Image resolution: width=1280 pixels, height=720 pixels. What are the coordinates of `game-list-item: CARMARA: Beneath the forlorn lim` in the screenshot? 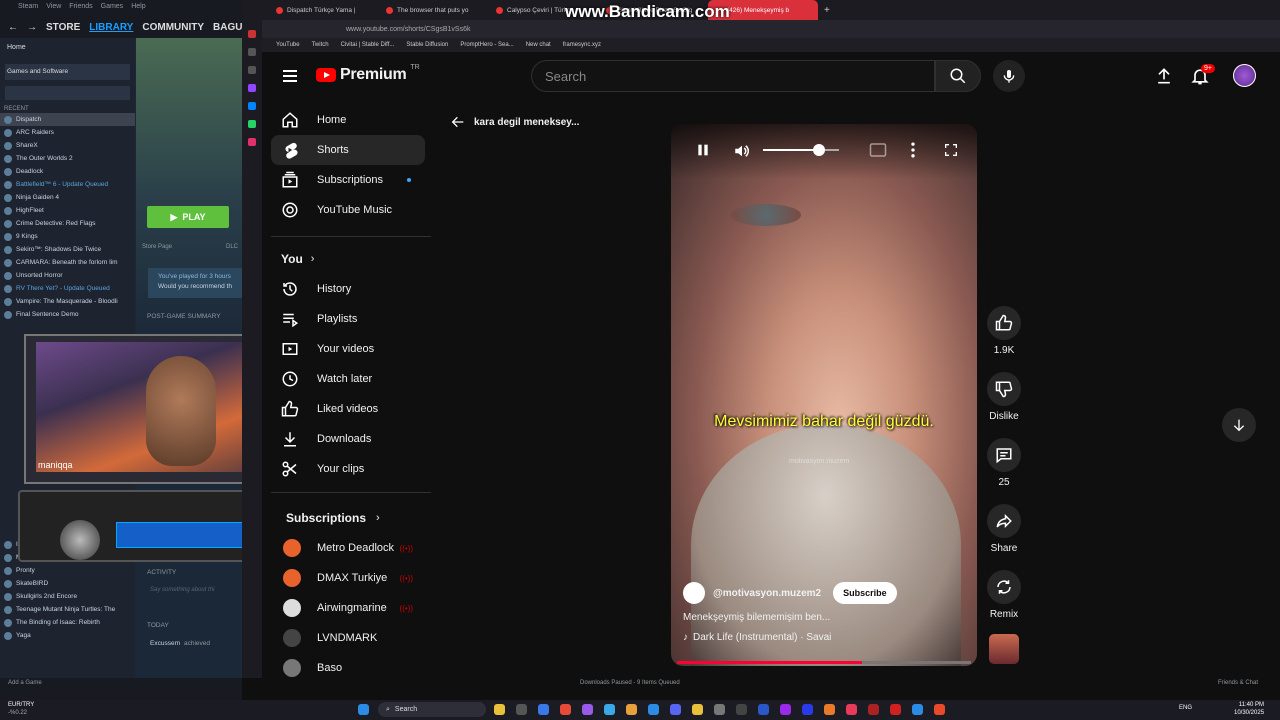 It's located at (67, 262).